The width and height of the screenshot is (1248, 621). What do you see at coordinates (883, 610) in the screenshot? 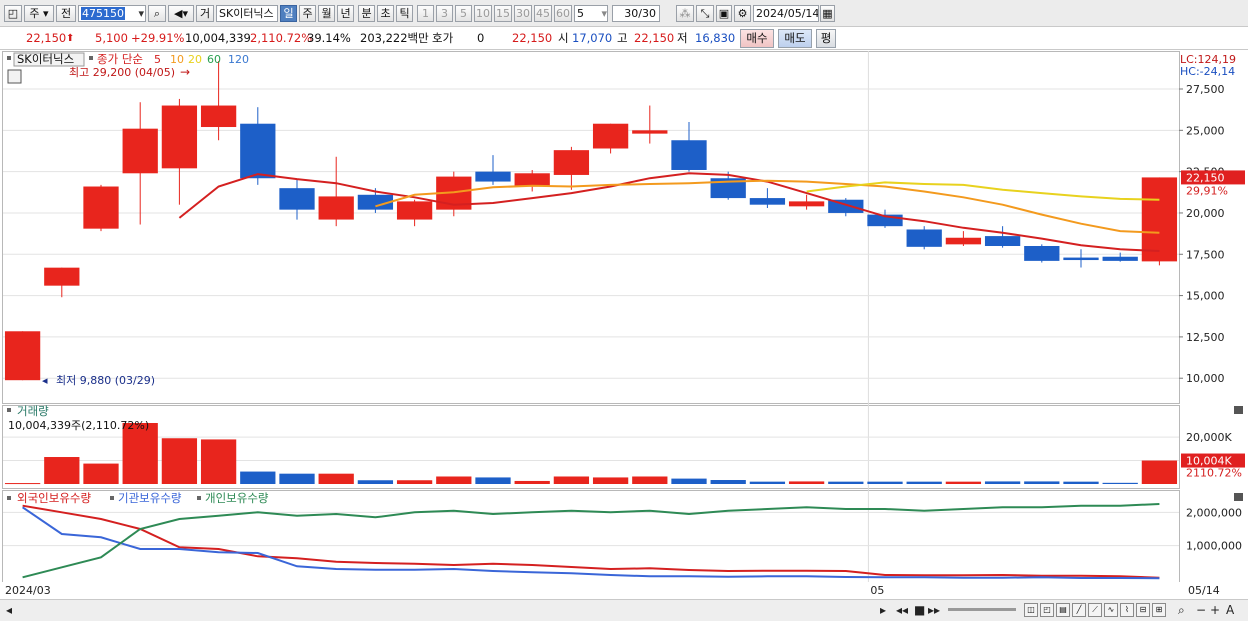
I see `scroll-right-icon: ▸` at bounding box center [883, 610].